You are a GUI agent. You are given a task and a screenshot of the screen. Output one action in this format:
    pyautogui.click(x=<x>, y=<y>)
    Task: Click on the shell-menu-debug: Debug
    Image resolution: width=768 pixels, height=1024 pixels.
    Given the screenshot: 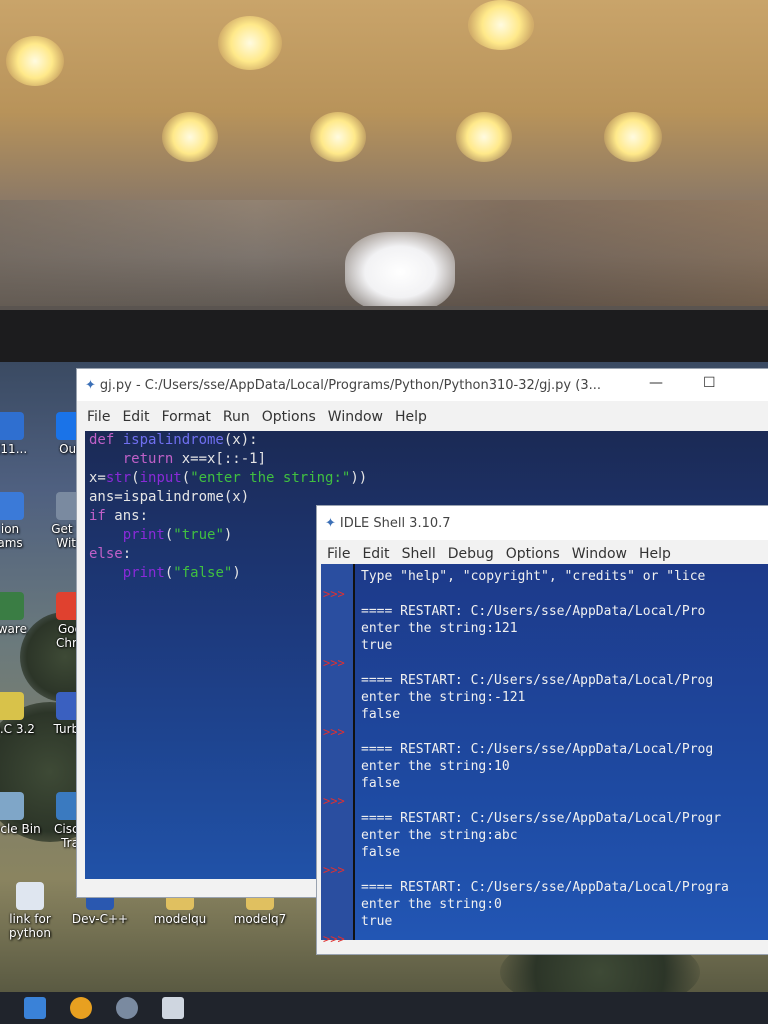 What is the action you would take?
    pyautogui.click(x=471, y=554)
    